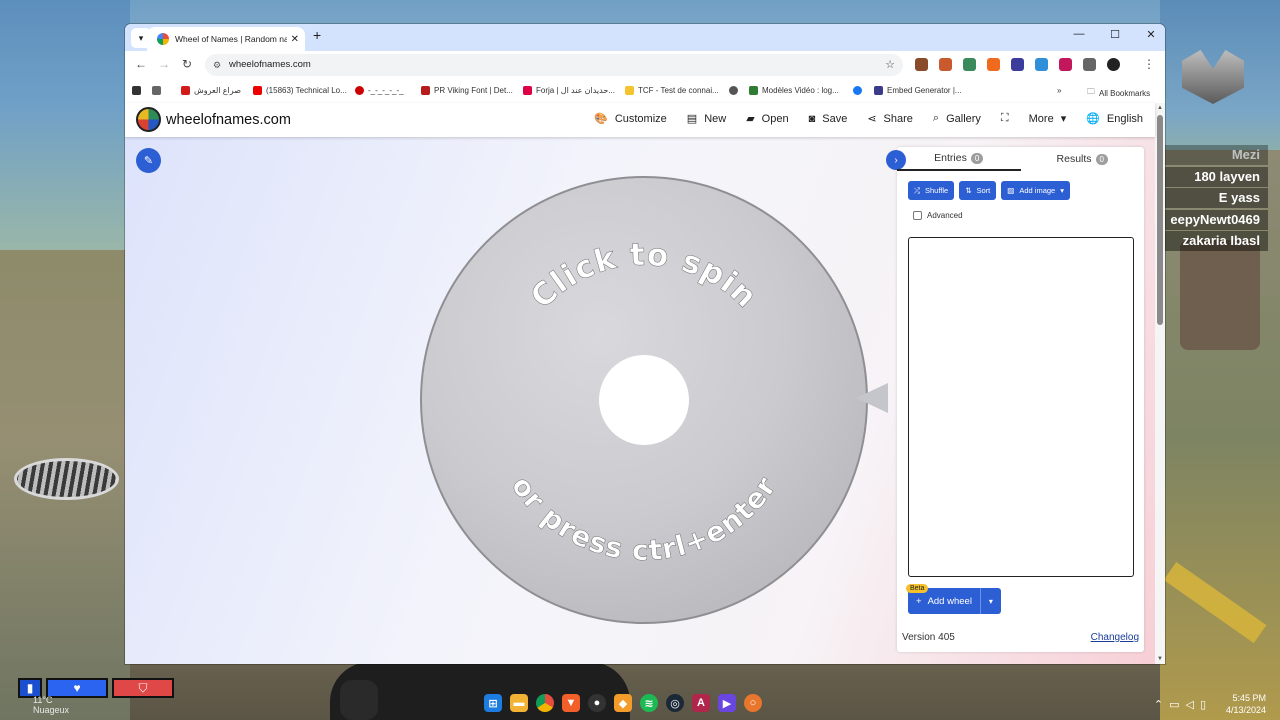  What do you see at coordinates (1158, 704) in the screenshot?
I see `chevron-up-icon: ⌃` at bounding box center [1158, 704].